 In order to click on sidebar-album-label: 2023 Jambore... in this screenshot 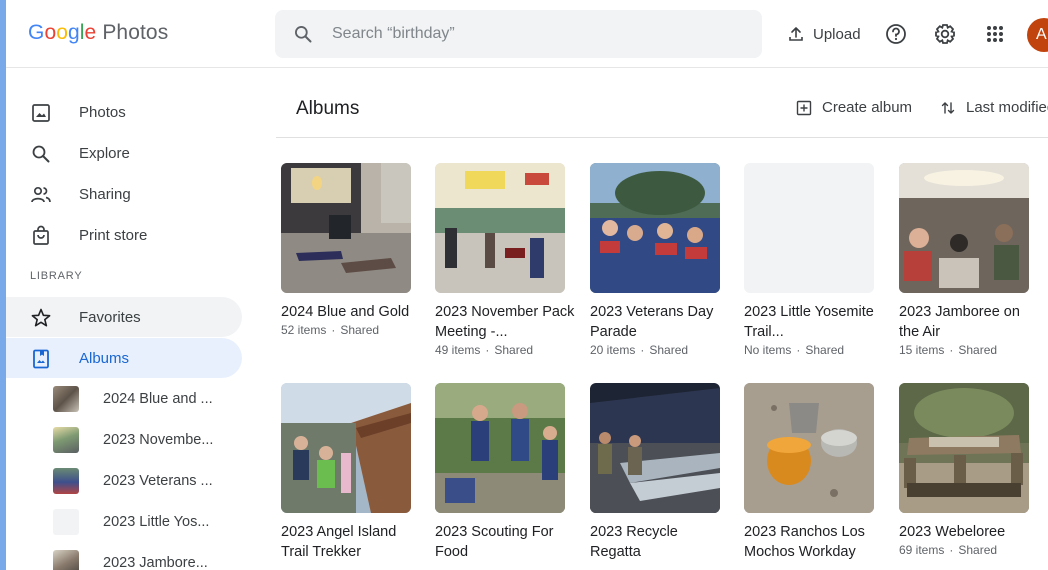, I will do `click(155, 562)`.